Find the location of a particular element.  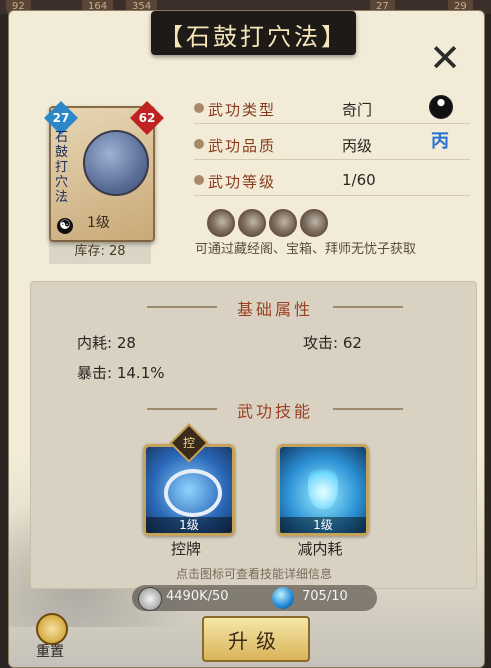

stat-crit: 暴击: 14.1% is located at coordinates (121, 372).